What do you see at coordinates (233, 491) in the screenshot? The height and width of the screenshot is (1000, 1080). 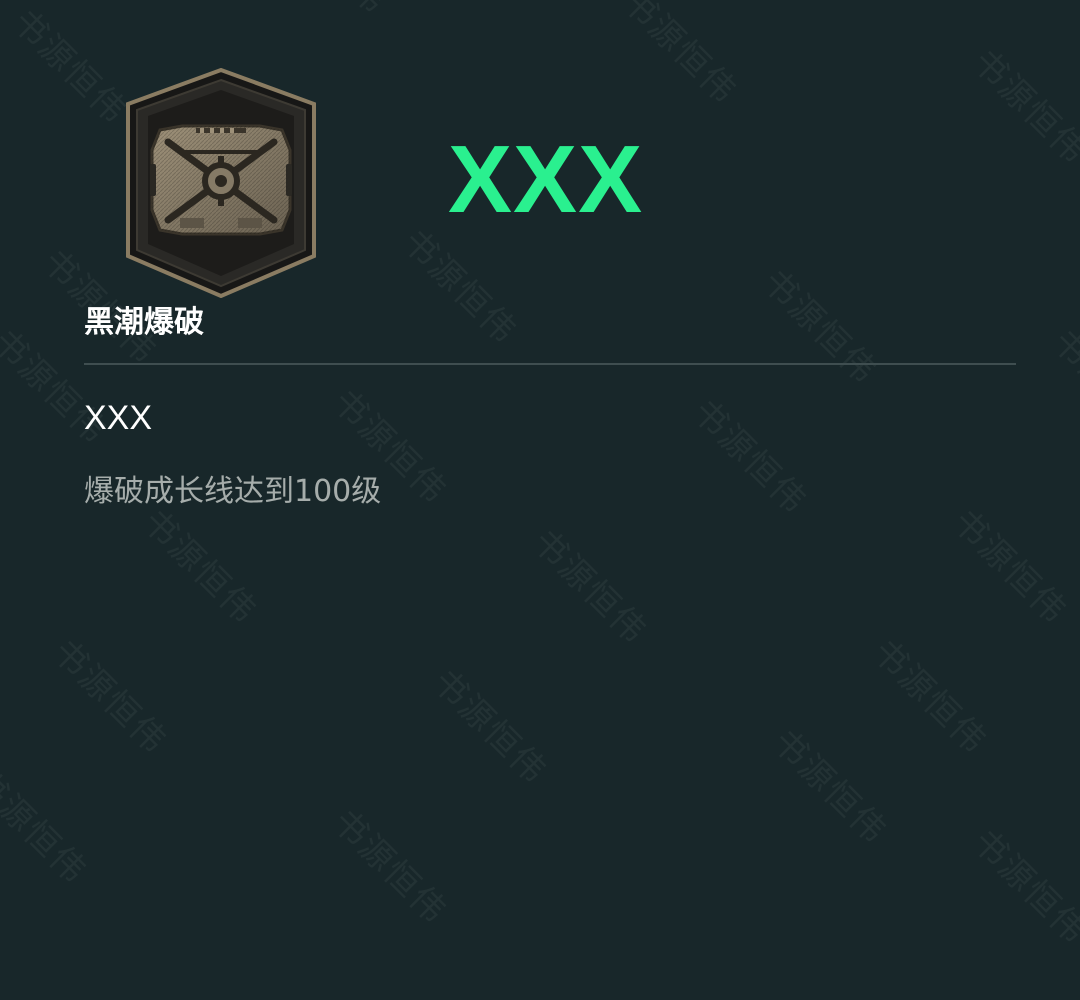 I see `achievement-description: 爆破成长线达到100级` at bounding box center [233, 491].